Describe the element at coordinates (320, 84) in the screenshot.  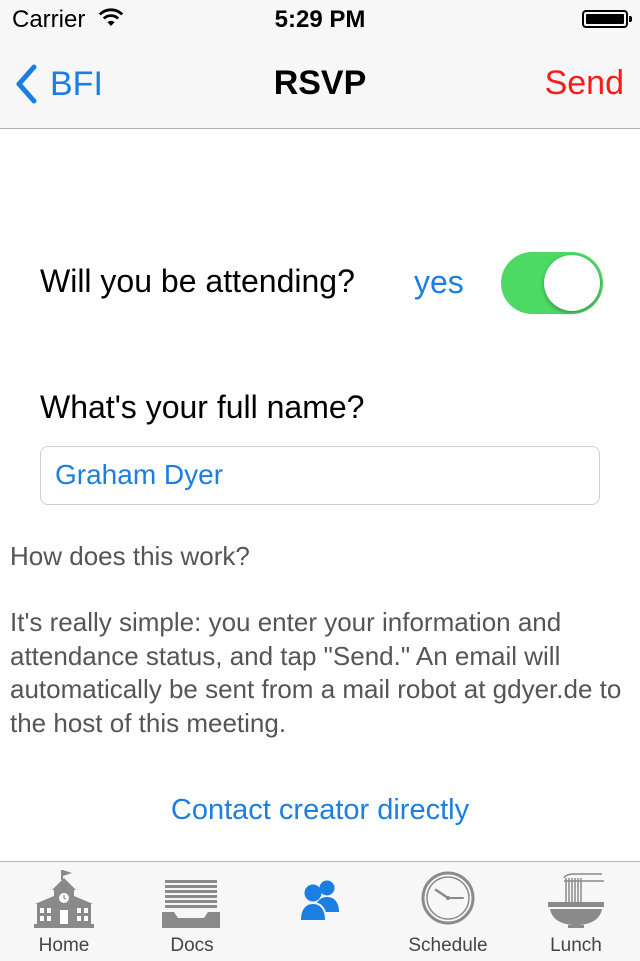
I see `navigation-bar: BFI RSVP Send` at that location.